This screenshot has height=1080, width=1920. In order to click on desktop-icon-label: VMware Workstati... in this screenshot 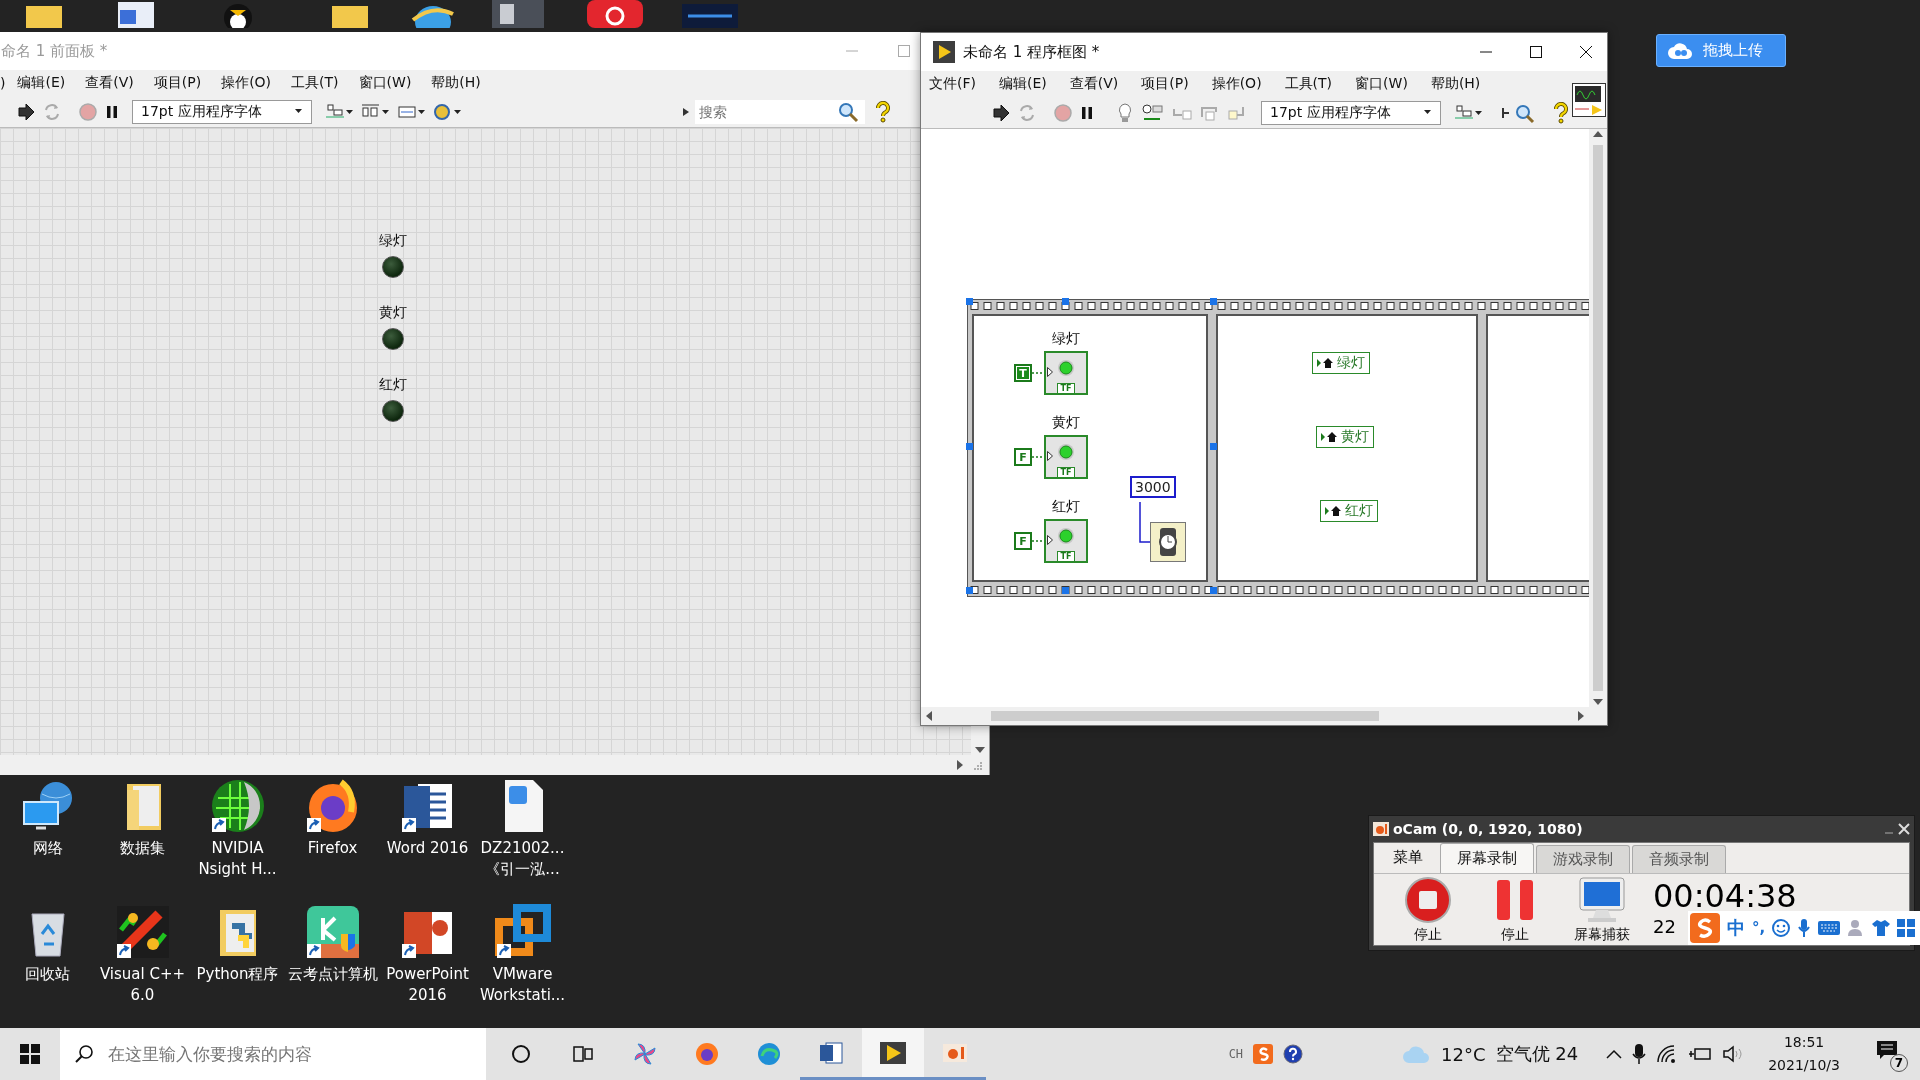, I will do `click(522, 985)`.